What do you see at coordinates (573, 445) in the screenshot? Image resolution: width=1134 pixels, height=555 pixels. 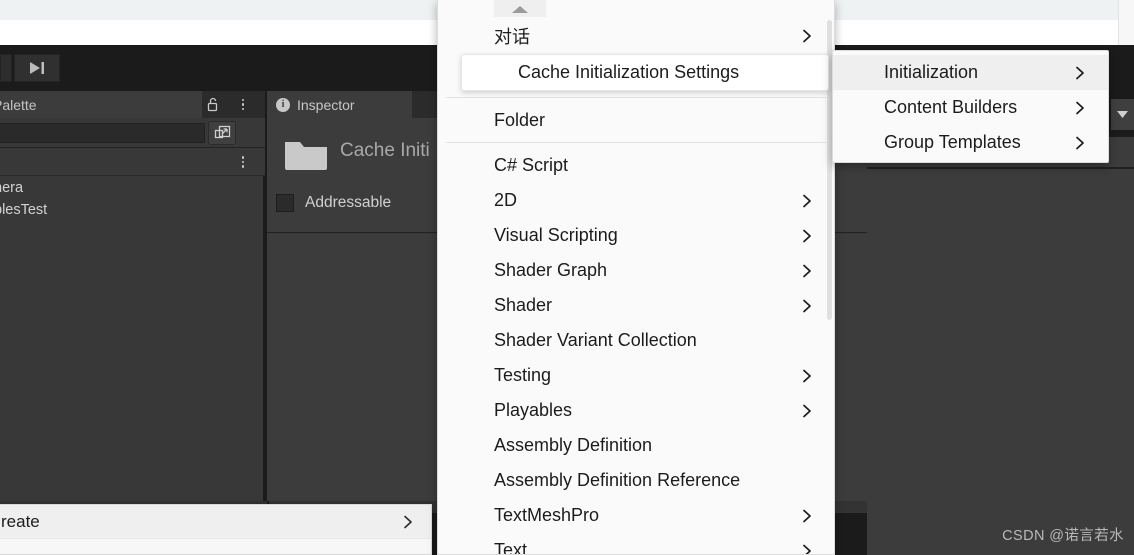 I see `menu-item-label: Assembly Definition` at bounding box center [573, 445].